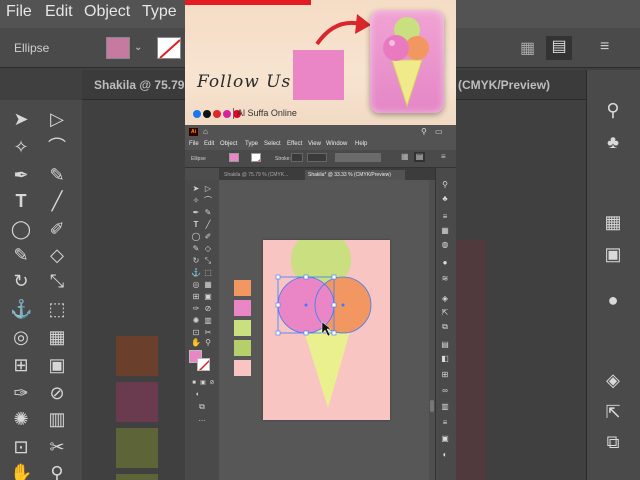 This screenshot has height=480, width=640. Describe the element at coordinates (419, 157) in the screenshot. I see `align-icon: ▤` at that location.